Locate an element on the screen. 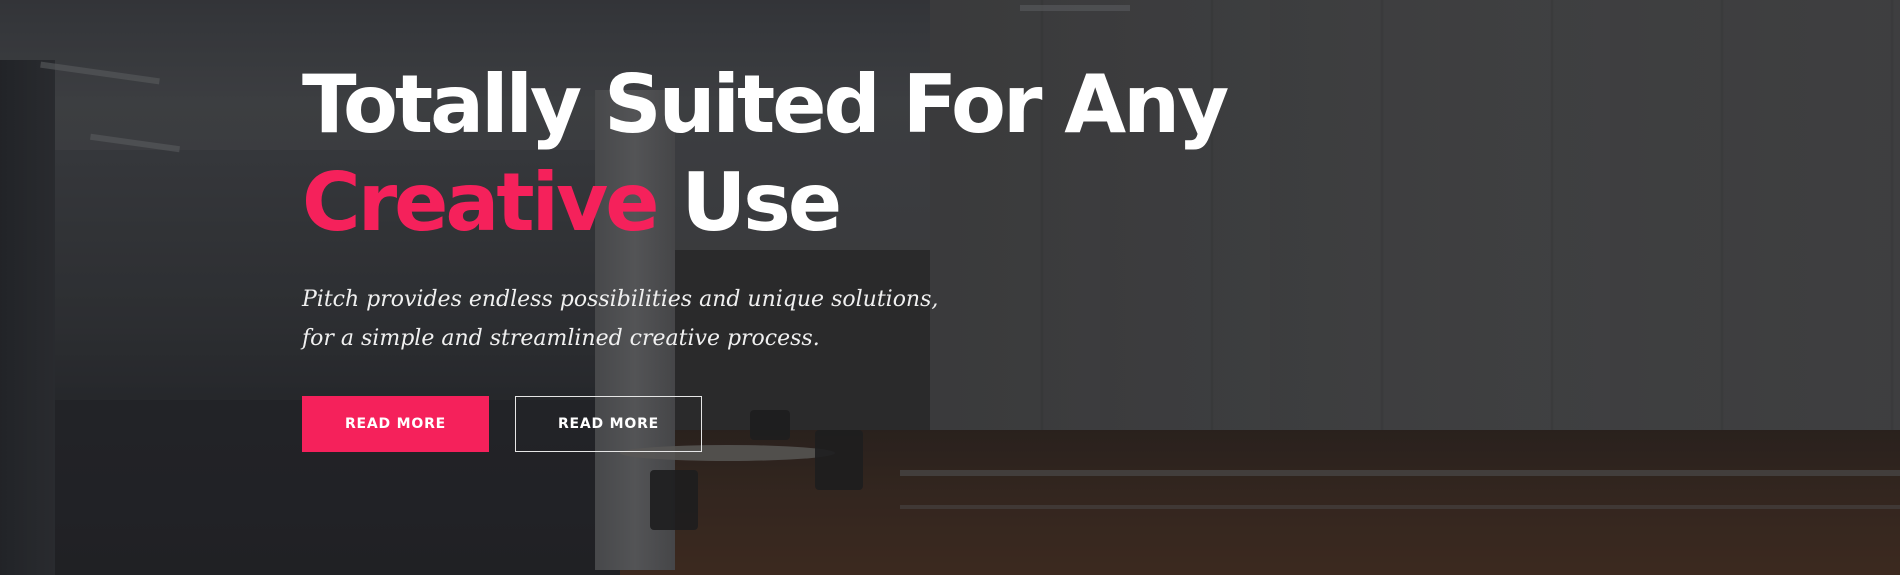  read-more-primary-button: READ MORE is located at coordinates (395, 424).